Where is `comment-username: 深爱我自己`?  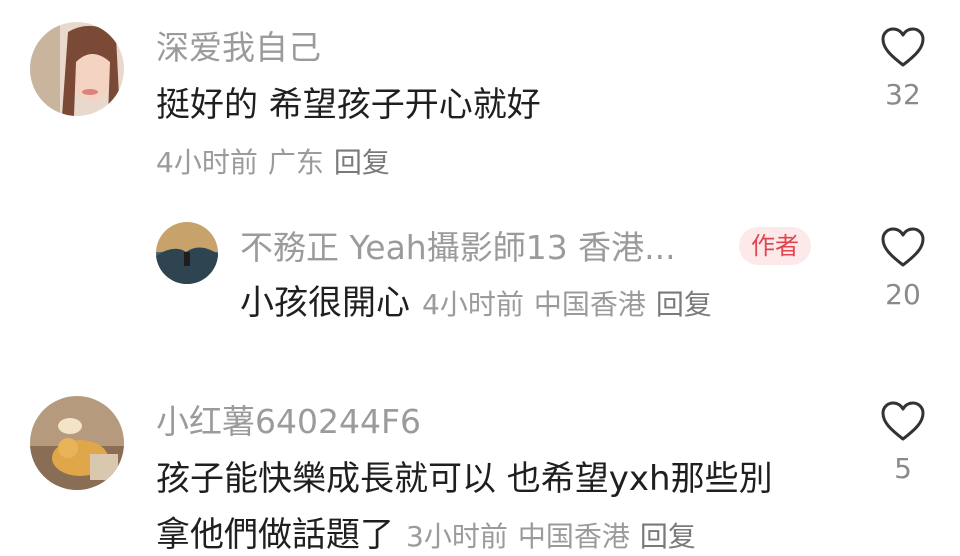 comment-username: 深爱我自己 is located at coordinates (238, 48).